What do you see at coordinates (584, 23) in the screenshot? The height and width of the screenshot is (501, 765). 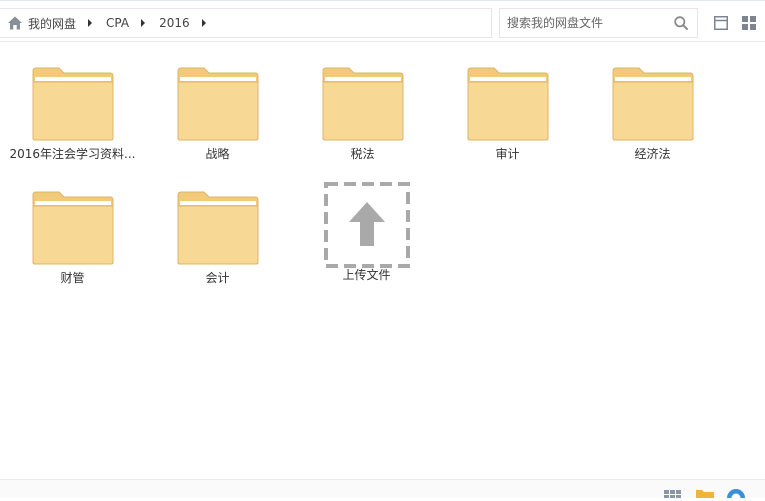 I see `search-input` at bounding box center [584, 23].